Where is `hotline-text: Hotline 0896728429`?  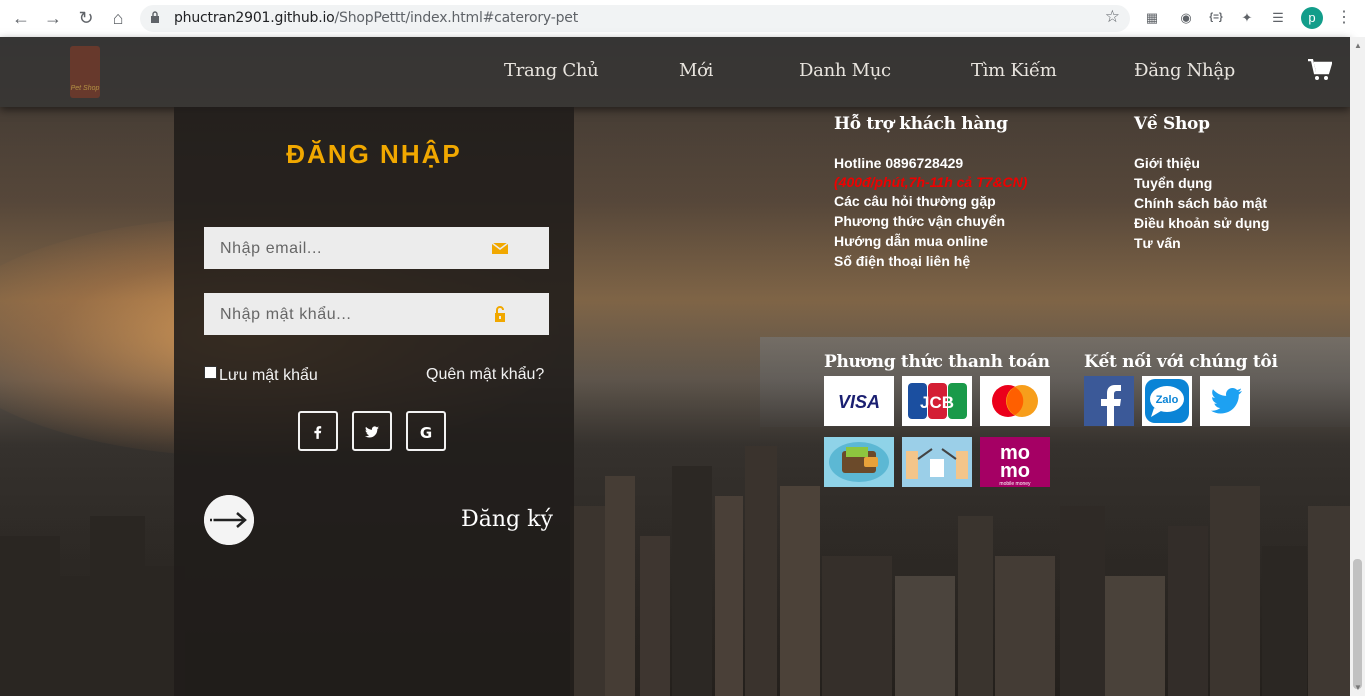 hotline-text: Hotline 0896728429 is located at coordinates (930, 163).